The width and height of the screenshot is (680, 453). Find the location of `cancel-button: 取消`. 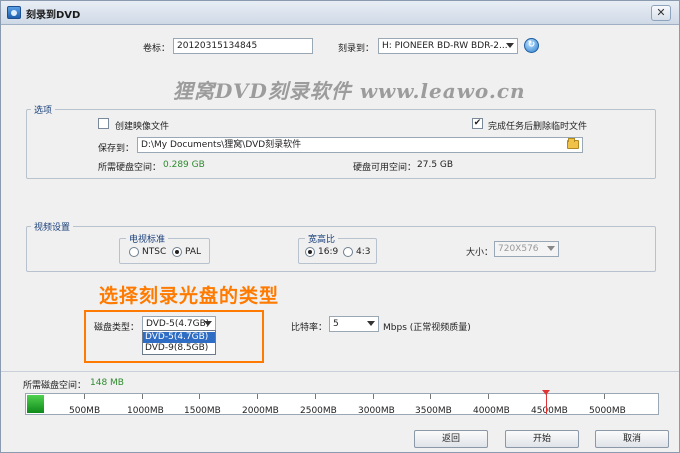

cancel-button: 取消 is located at coordinates (632, 439).